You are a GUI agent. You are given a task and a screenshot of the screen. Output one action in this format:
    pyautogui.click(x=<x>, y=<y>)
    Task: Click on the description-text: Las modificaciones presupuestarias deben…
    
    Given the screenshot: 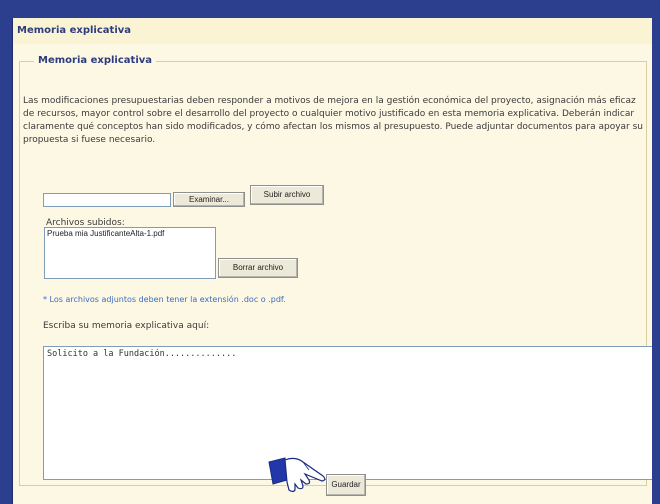 What is the action you would take?
    pyautogui.click(x=333, y=120)
    